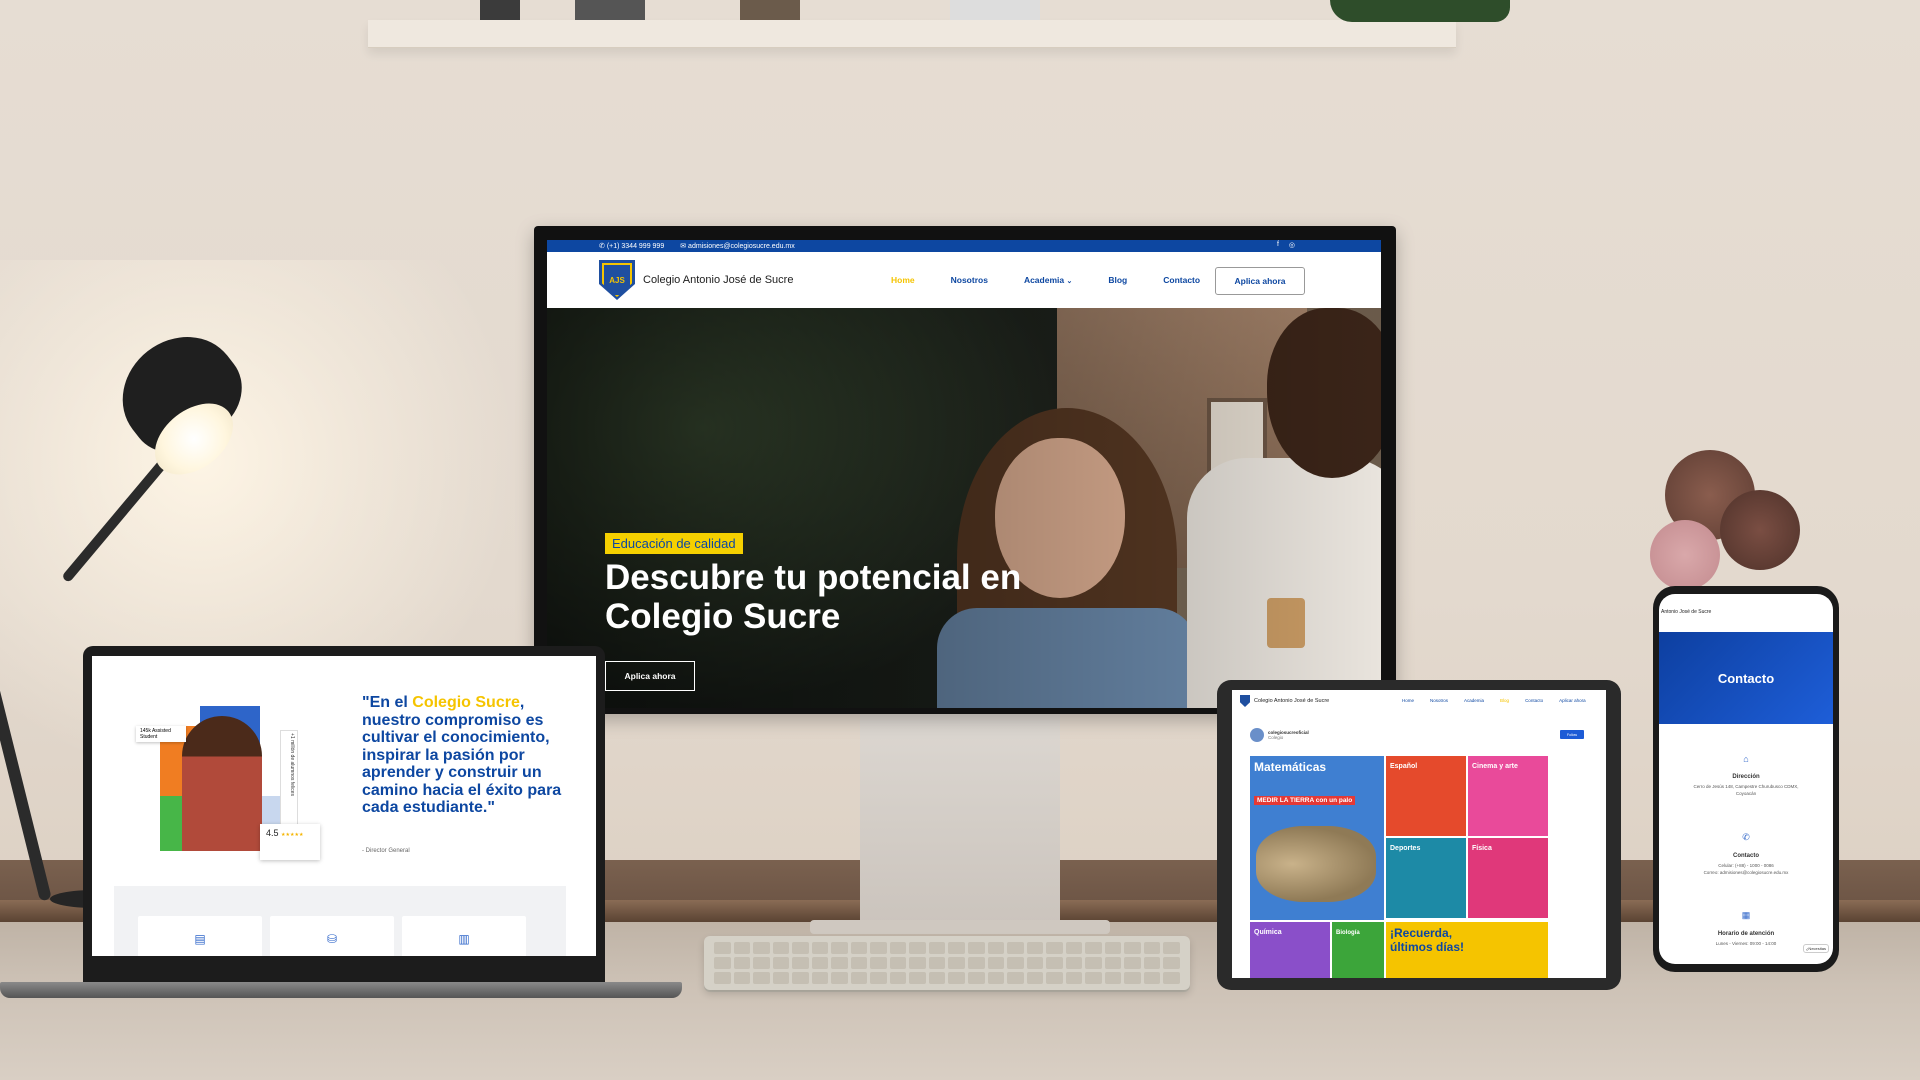 Image resolution: width=1920 pixels, height=1080 pixels. I want to click on student-photo, so click(222, 783).